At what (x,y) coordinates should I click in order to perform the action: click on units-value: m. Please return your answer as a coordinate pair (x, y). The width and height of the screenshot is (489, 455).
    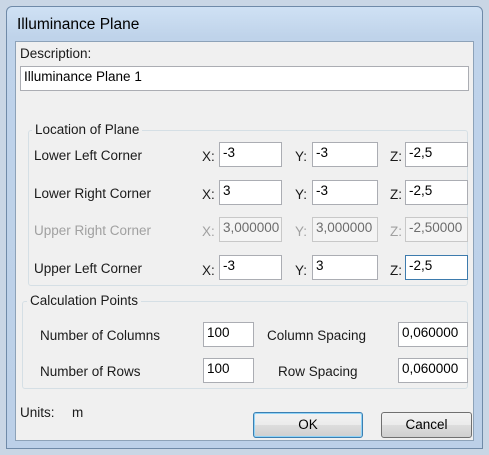
    Looking at the image, I should click on (78, 412).